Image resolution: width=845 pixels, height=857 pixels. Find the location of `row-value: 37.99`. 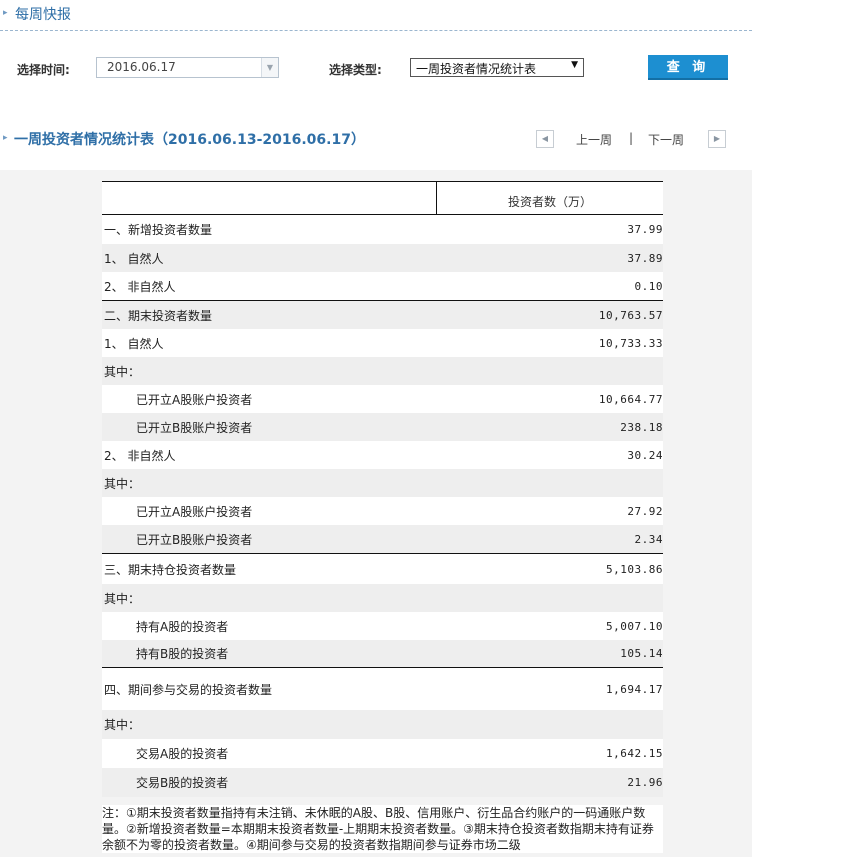

row-value: 37.99 is located at coordinates (645, 229).